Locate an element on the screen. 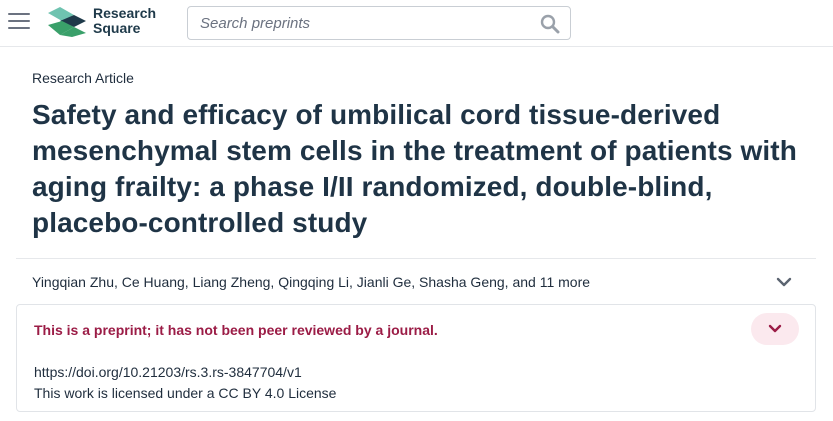  logo-wordmark: Research Square is located at coordinates (124, 21).